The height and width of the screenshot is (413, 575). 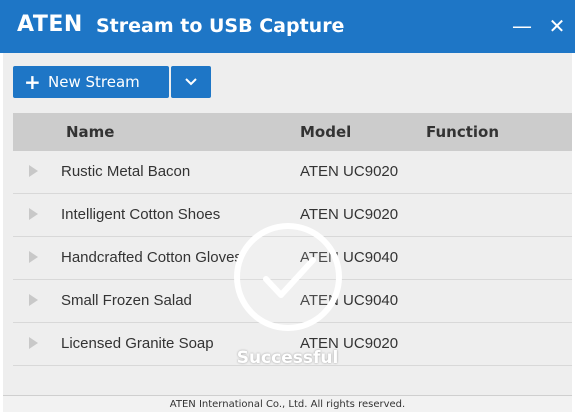 What do you see at coordinates (325, 132) in the screenshot?
I see `column-header-model: Model` at bounding box center [325, 132].